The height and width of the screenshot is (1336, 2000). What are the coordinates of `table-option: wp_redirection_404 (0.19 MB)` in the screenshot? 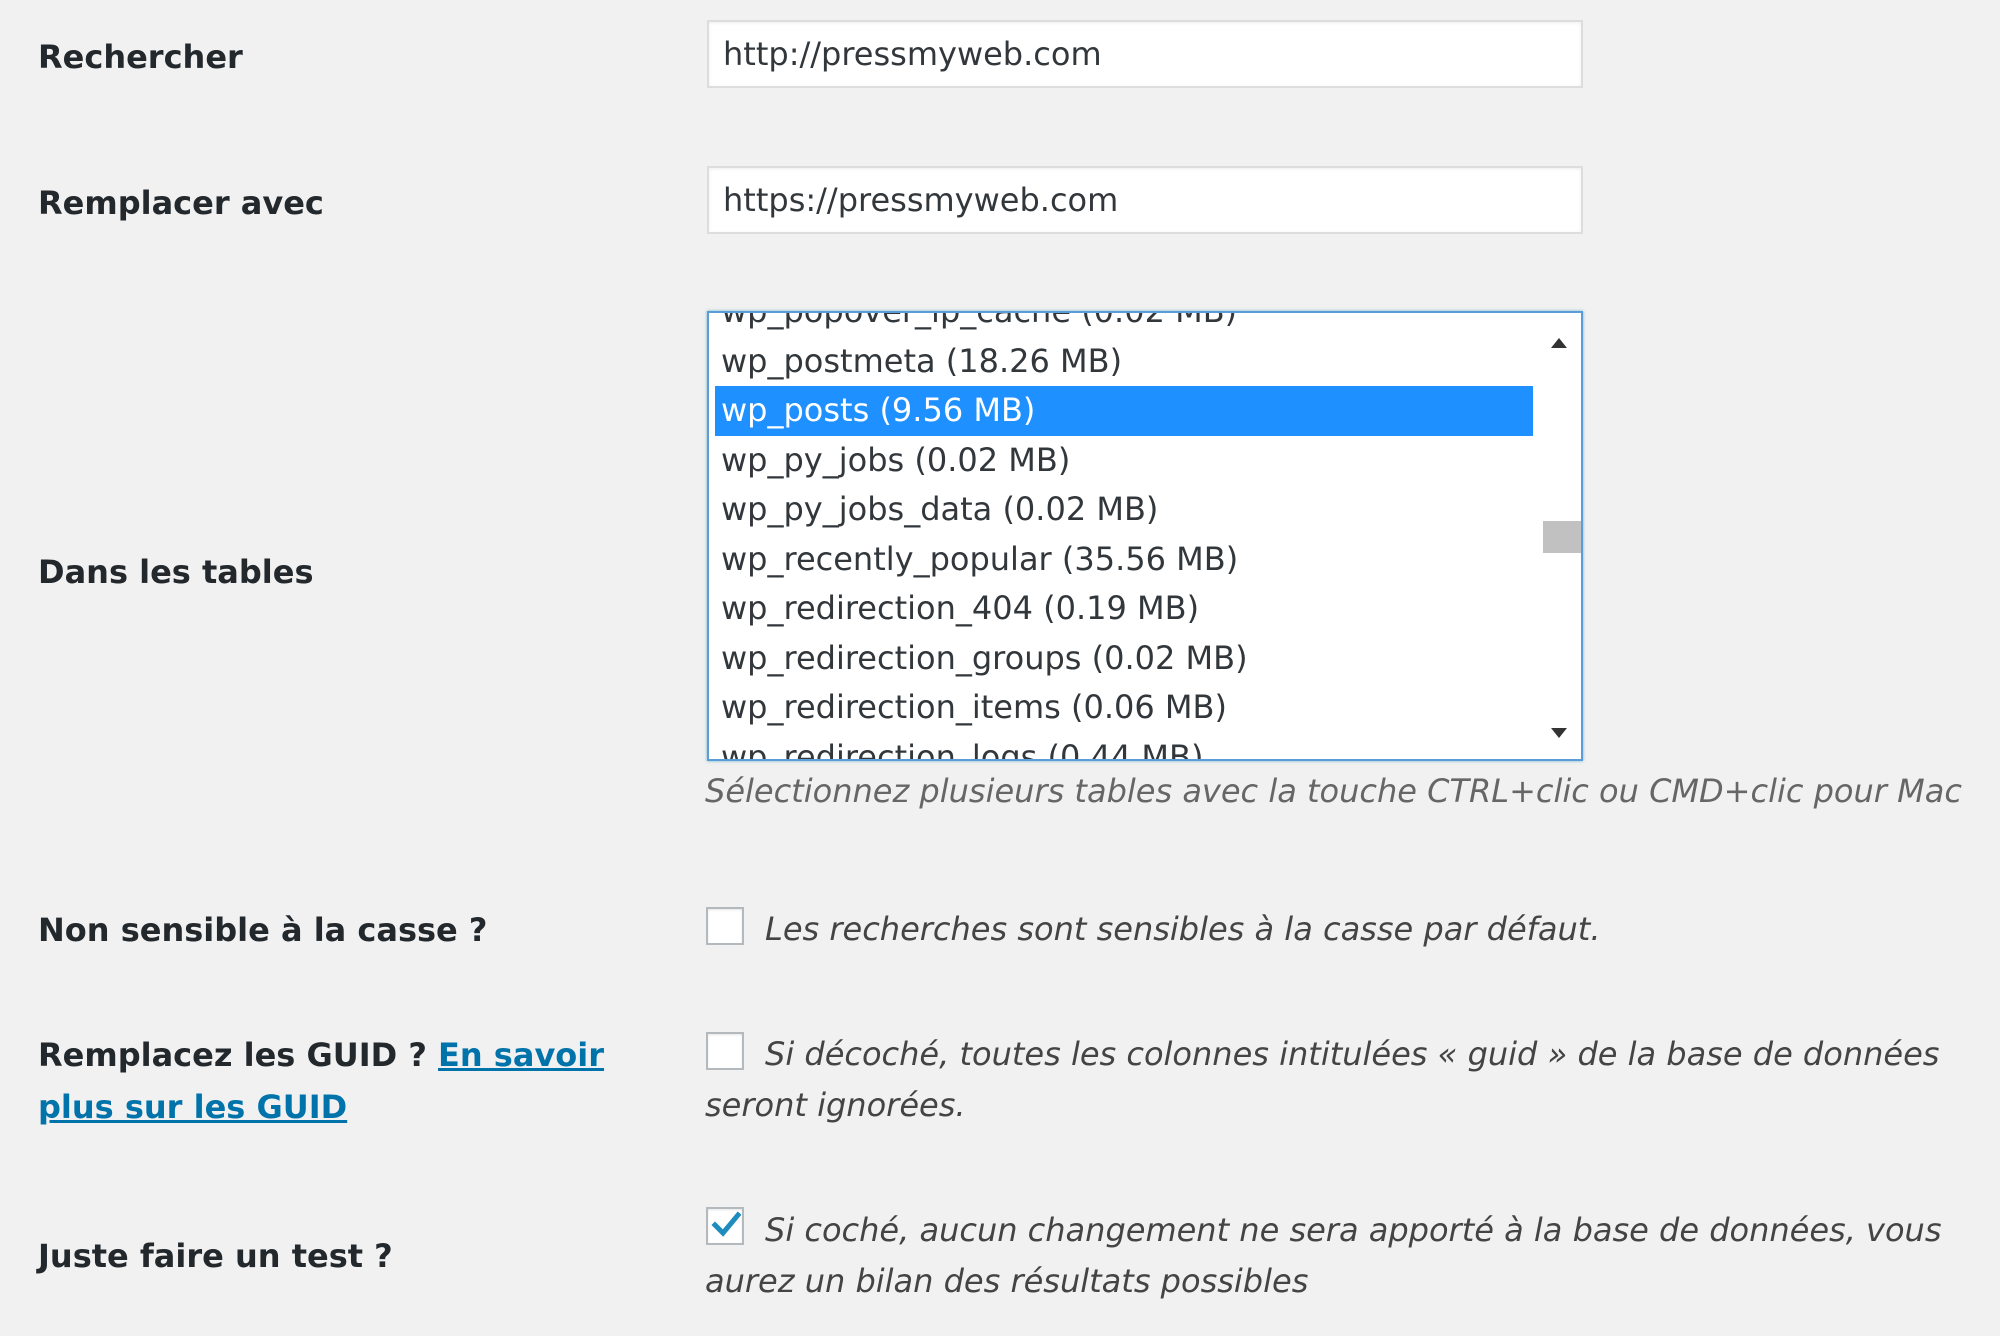 It's located at (1124, 609).